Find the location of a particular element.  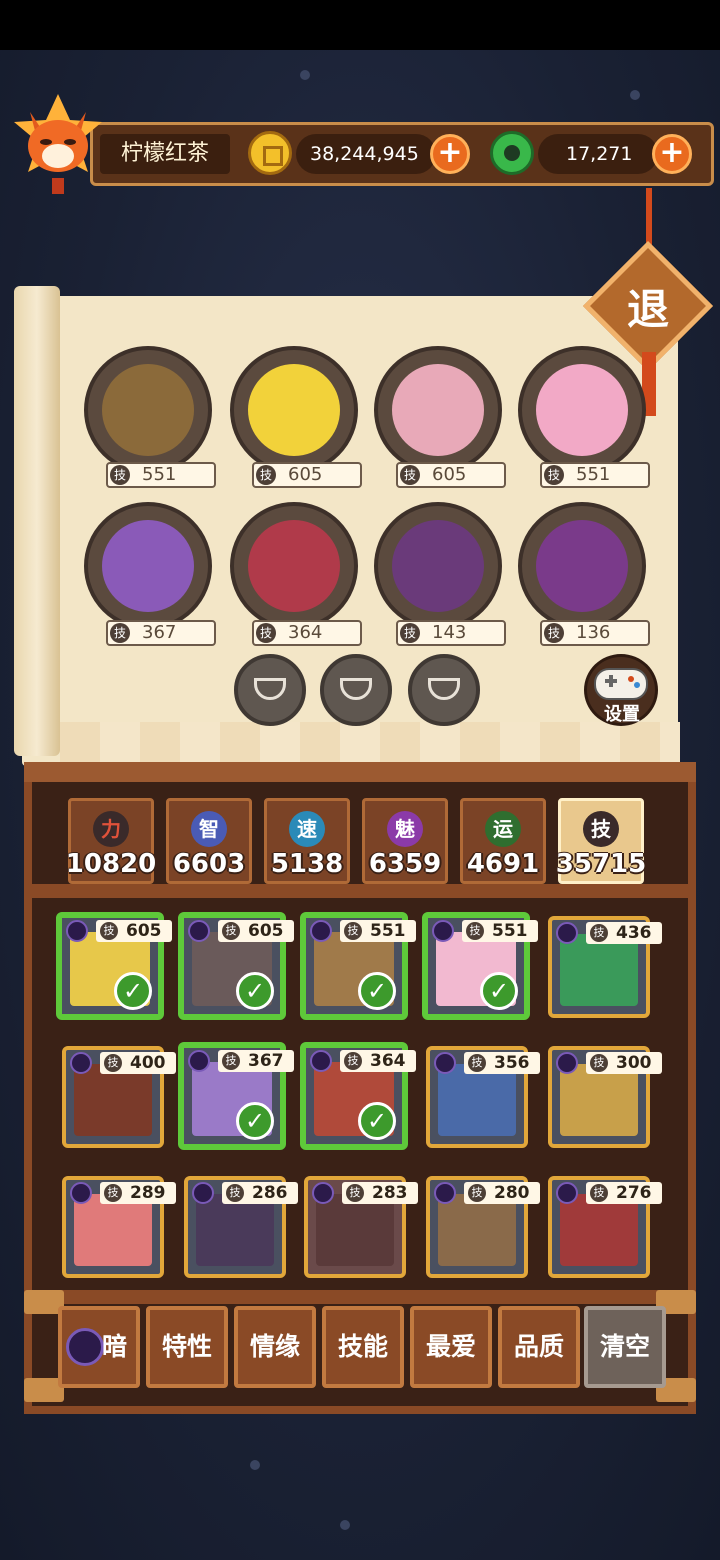

card-skill-number: 400 is located at coordinates (148, 1063).